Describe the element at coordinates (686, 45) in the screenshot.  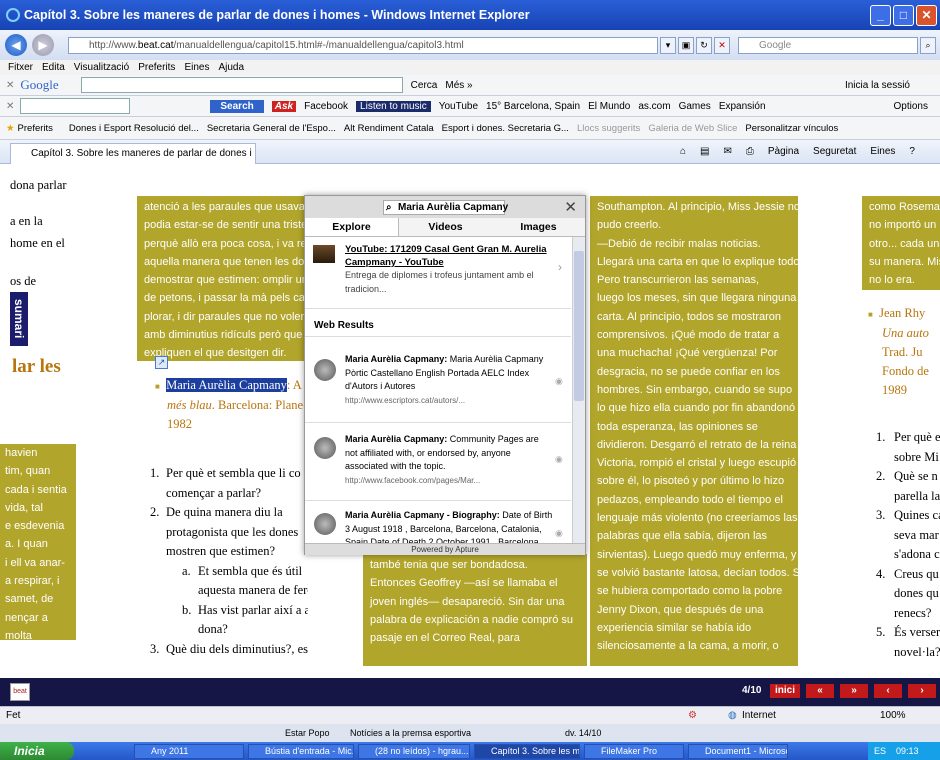
I see `compat-icon: ▣` at that location.